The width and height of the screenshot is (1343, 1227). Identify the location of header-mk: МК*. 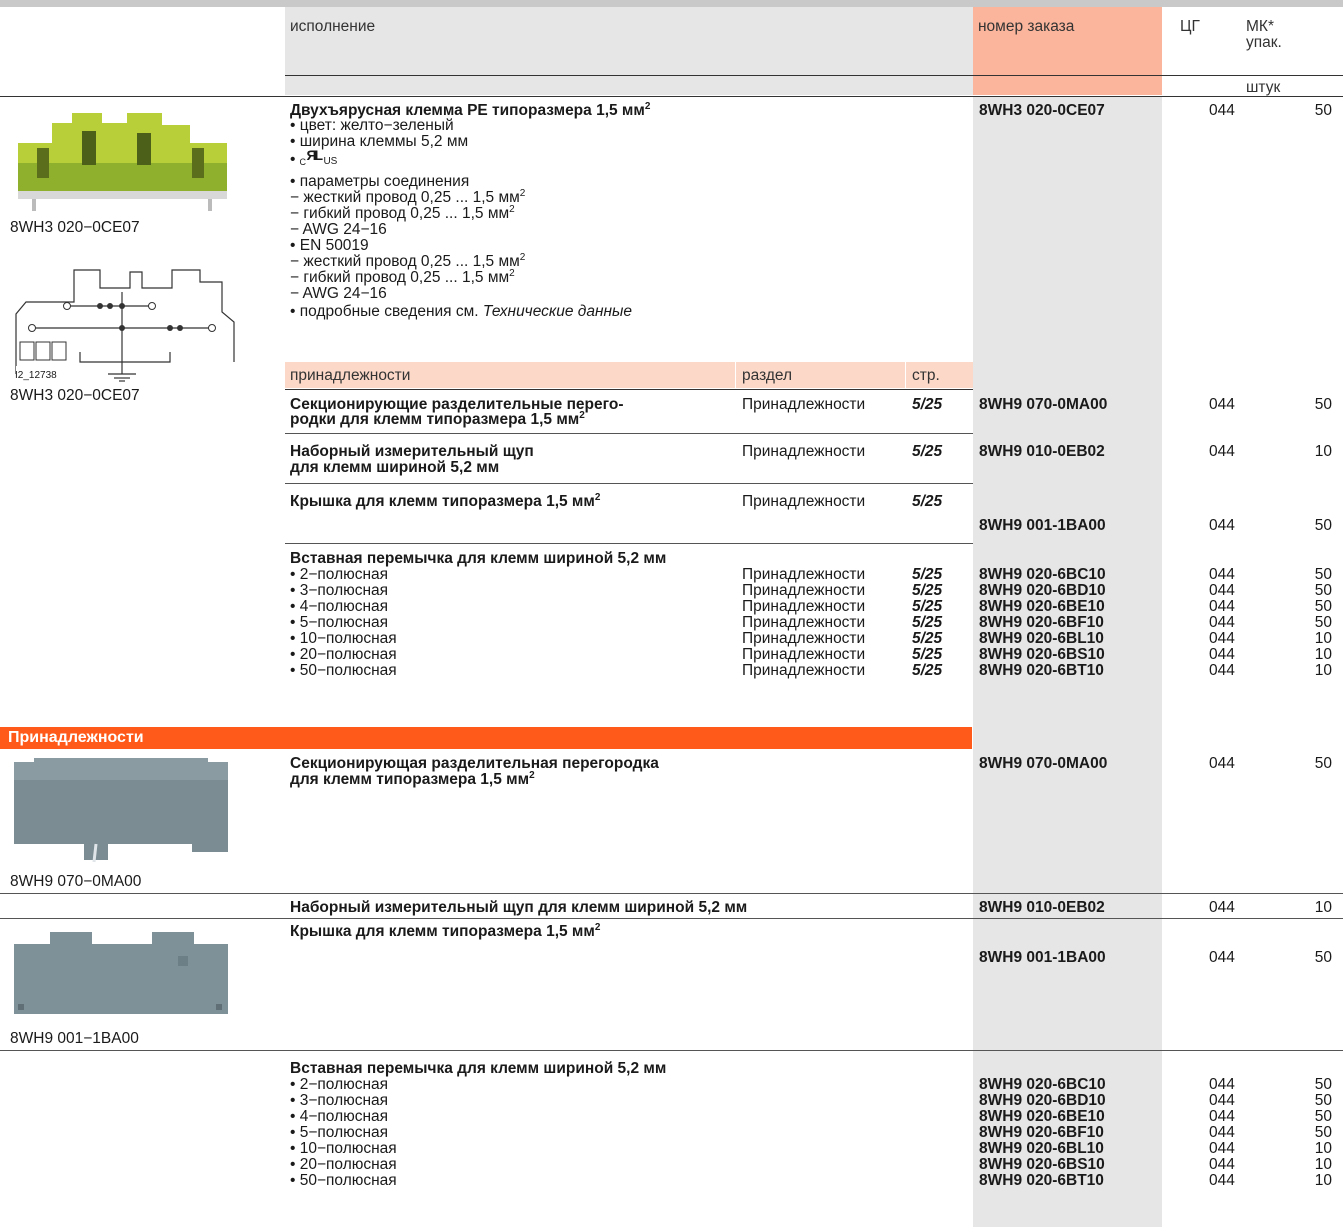
(1260, 26).